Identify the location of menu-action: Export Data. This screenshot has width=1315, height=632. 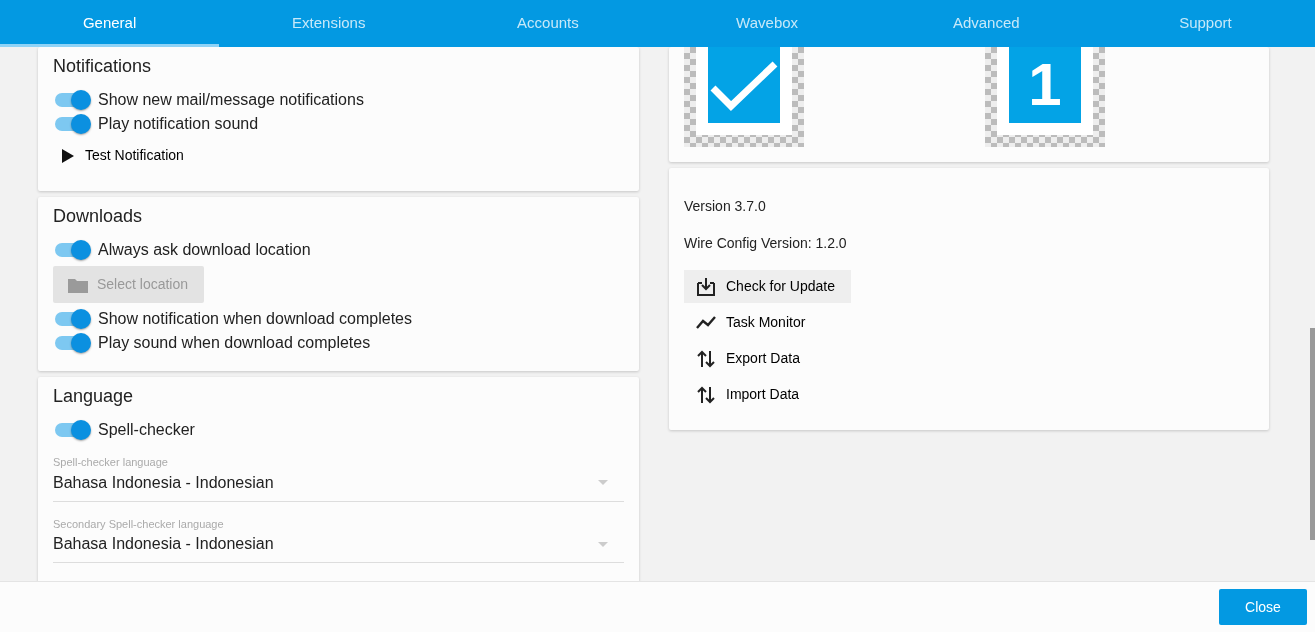
(750, 358).